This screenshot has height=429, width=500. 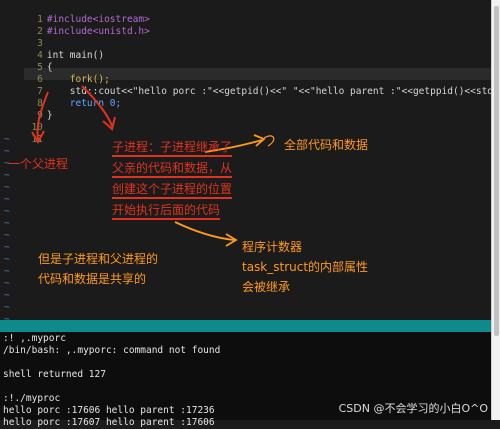 I want to click on vertical-scrollbar, so click(x=495, y=210).